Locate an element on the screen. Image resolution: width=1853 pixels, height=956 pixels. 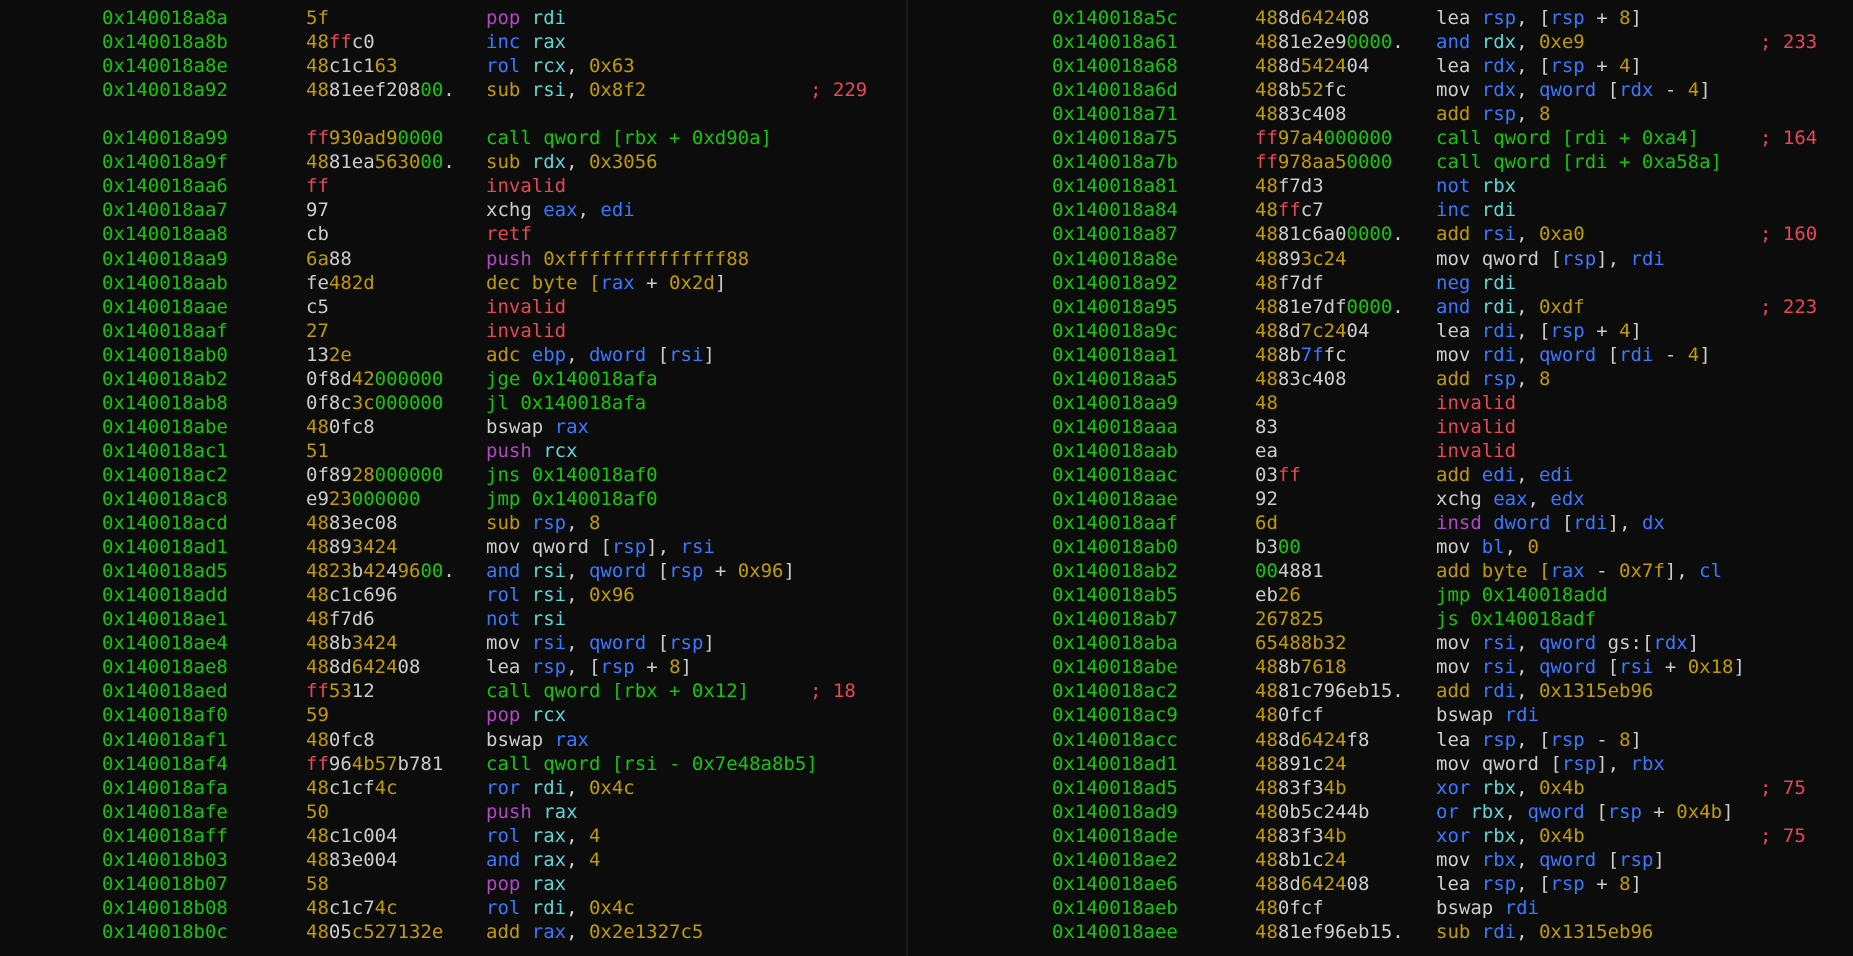
instruction: mov rsi, qword gs:[rdx] is located at coordinates (1567, 643).